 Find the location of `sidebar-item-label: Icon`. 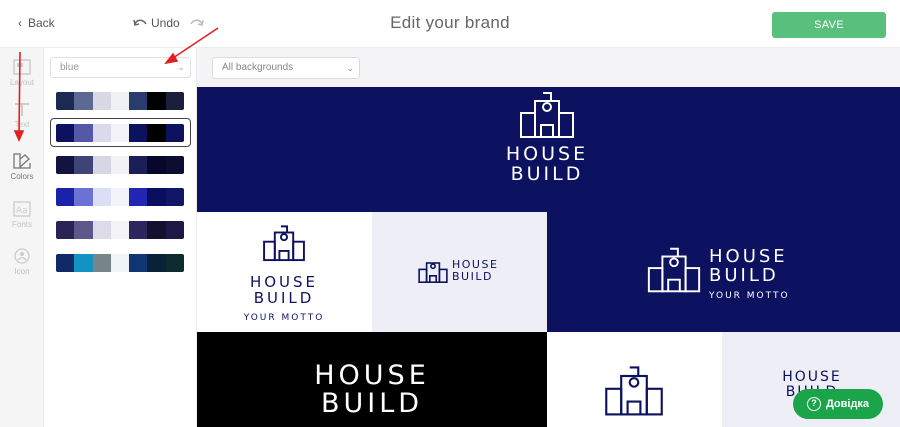

sidebar-item-label: Icon is located at coordinates (22, 271).